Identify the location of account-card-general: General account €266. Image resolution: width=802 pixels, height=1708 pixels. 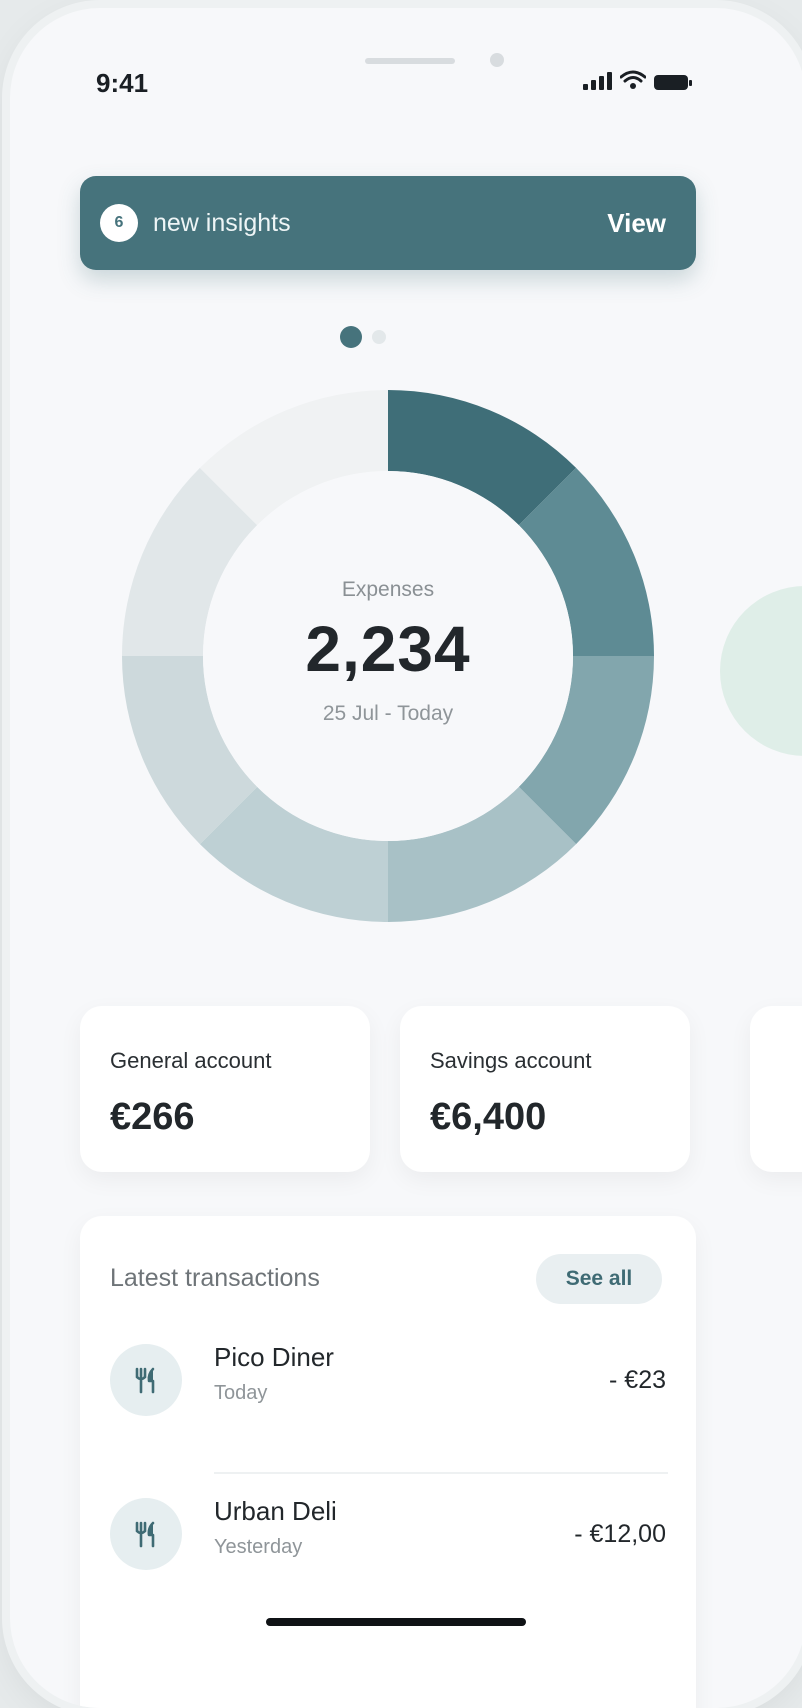
(225, 1089).